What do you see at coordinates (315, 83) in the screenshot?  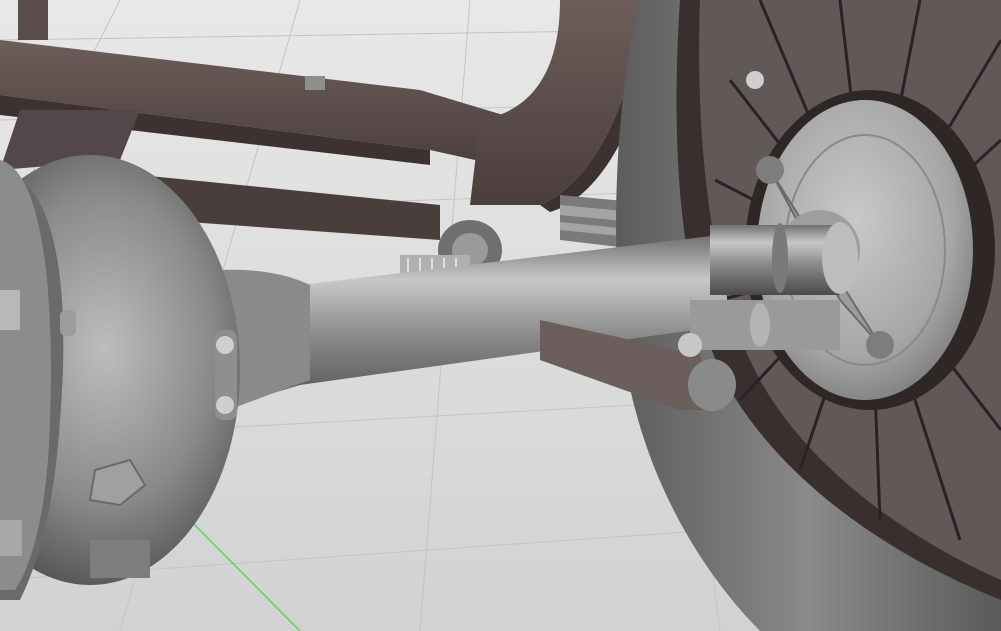 I see `frame-bolt` at bounding box center [315, 83].